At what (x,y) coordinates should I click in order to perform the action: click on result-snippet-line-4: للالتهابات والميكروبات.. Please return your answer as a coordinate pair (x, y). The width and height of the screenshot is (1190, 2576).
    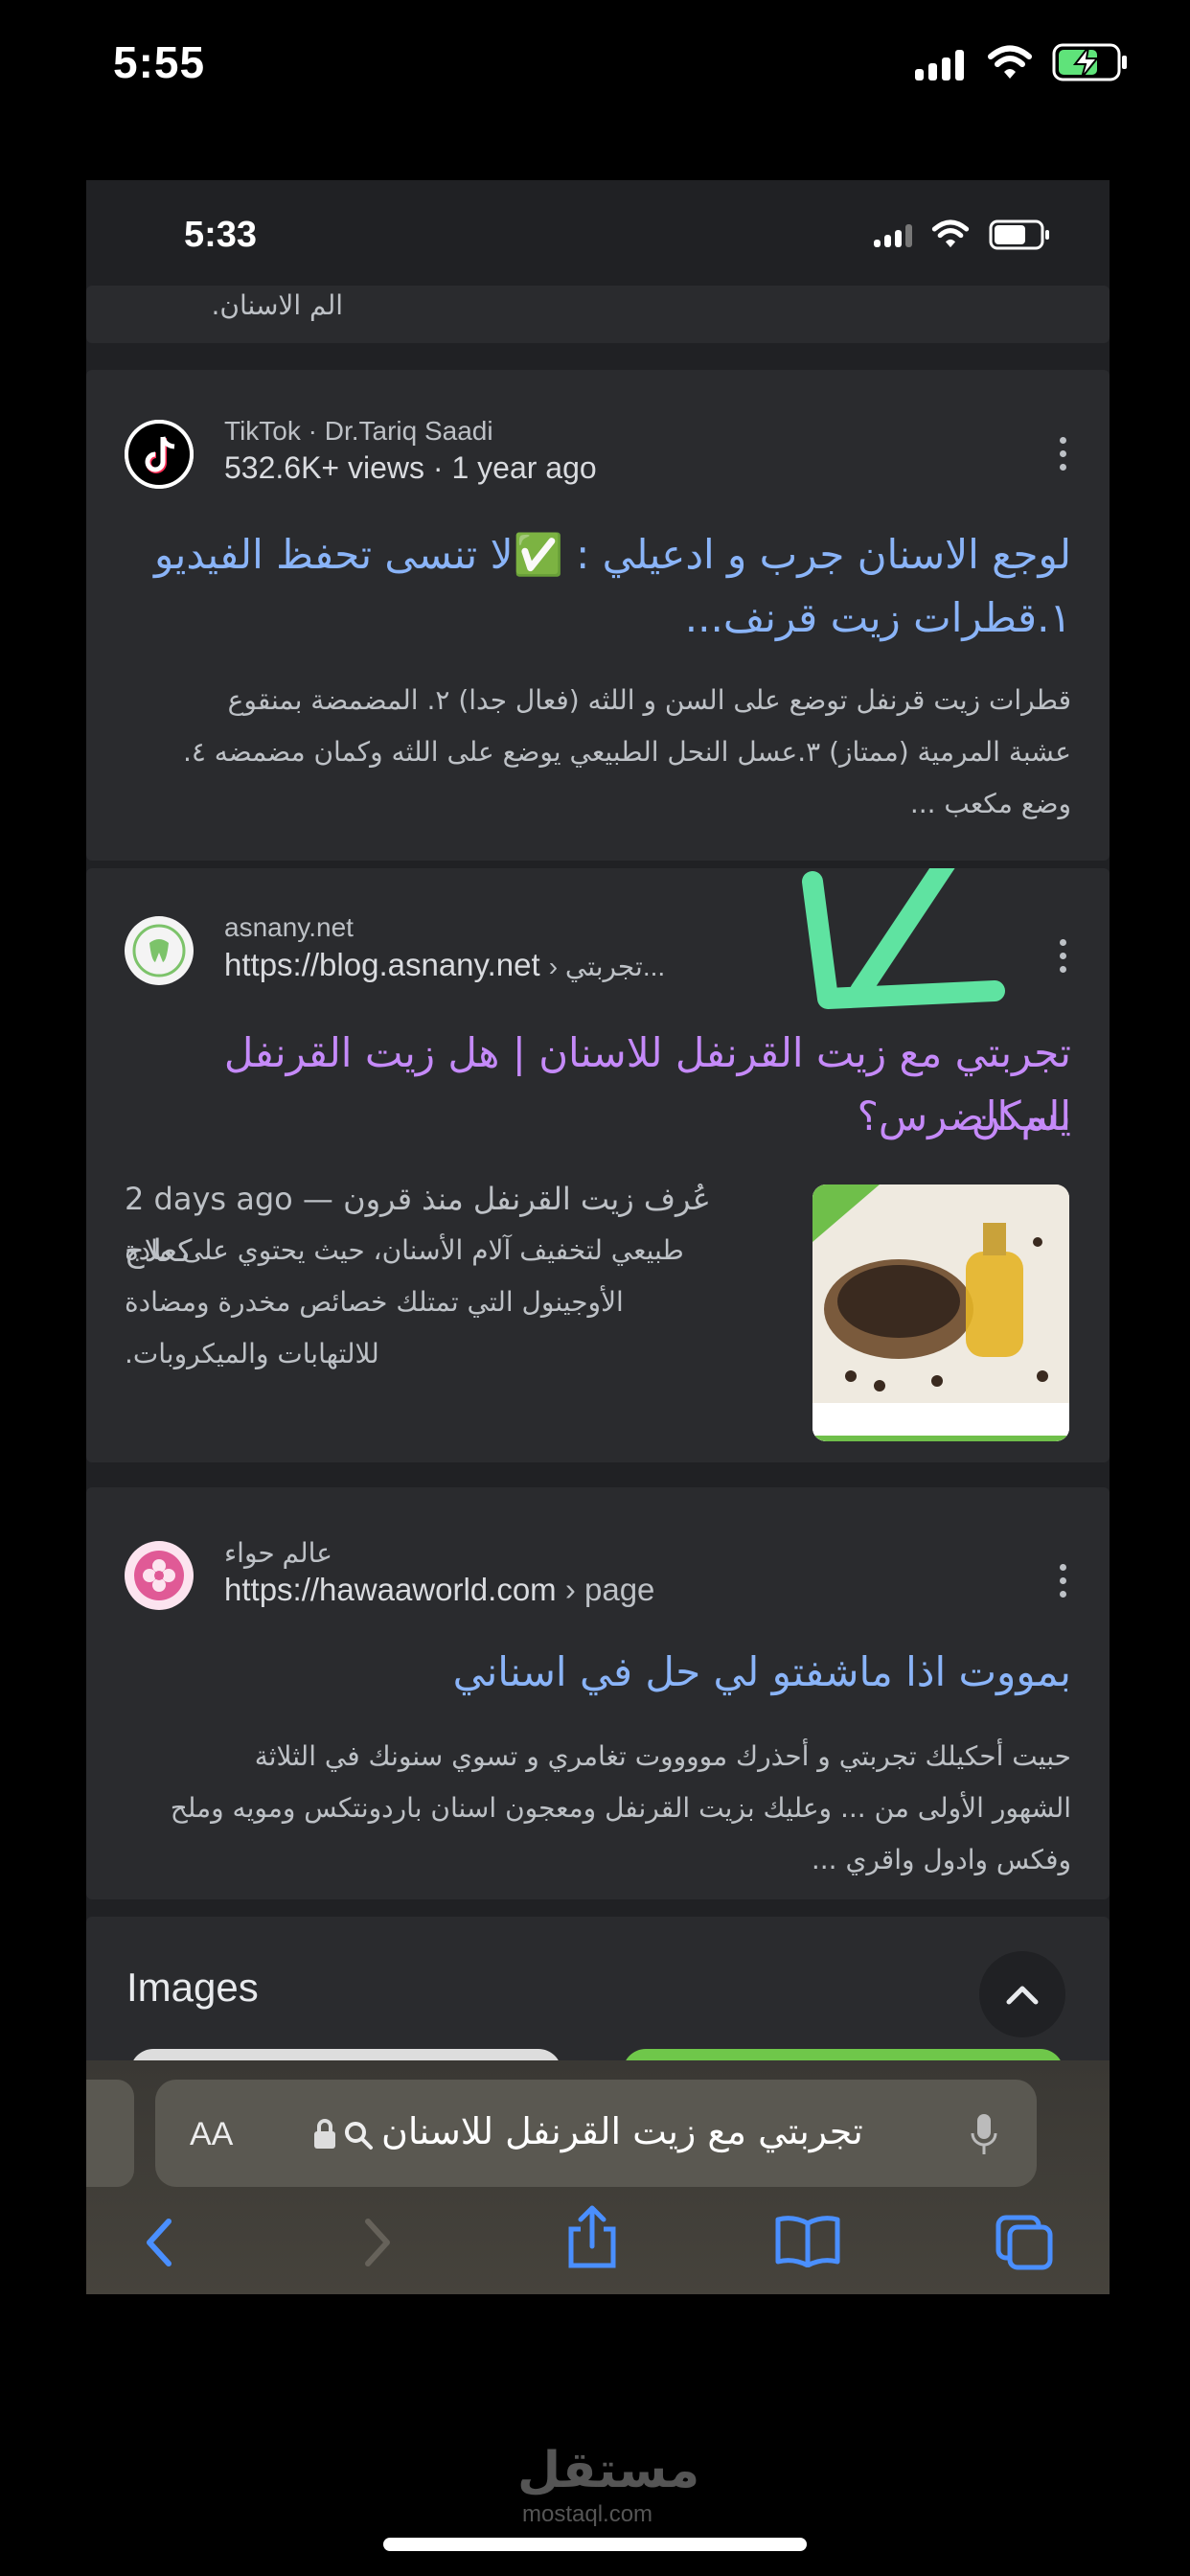
    Looking at the image, I should click on (252, 1353).